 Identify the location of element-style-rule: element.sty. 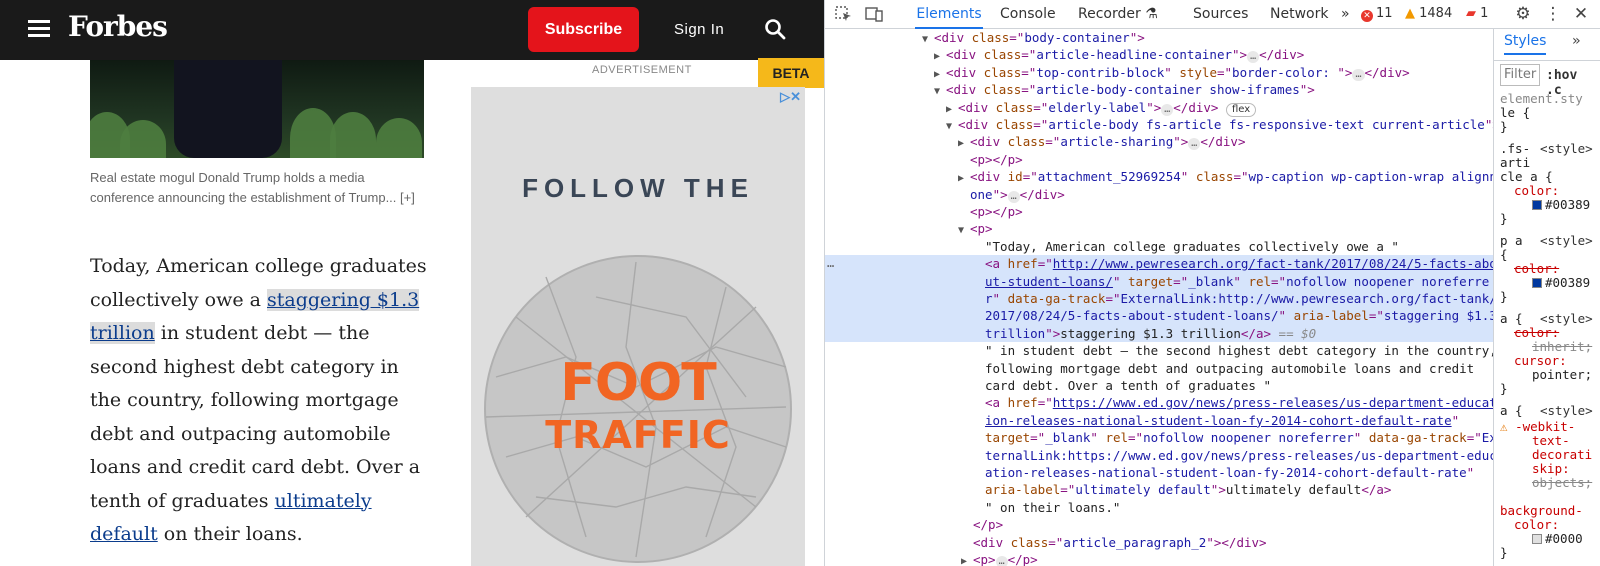
(1541, 98).